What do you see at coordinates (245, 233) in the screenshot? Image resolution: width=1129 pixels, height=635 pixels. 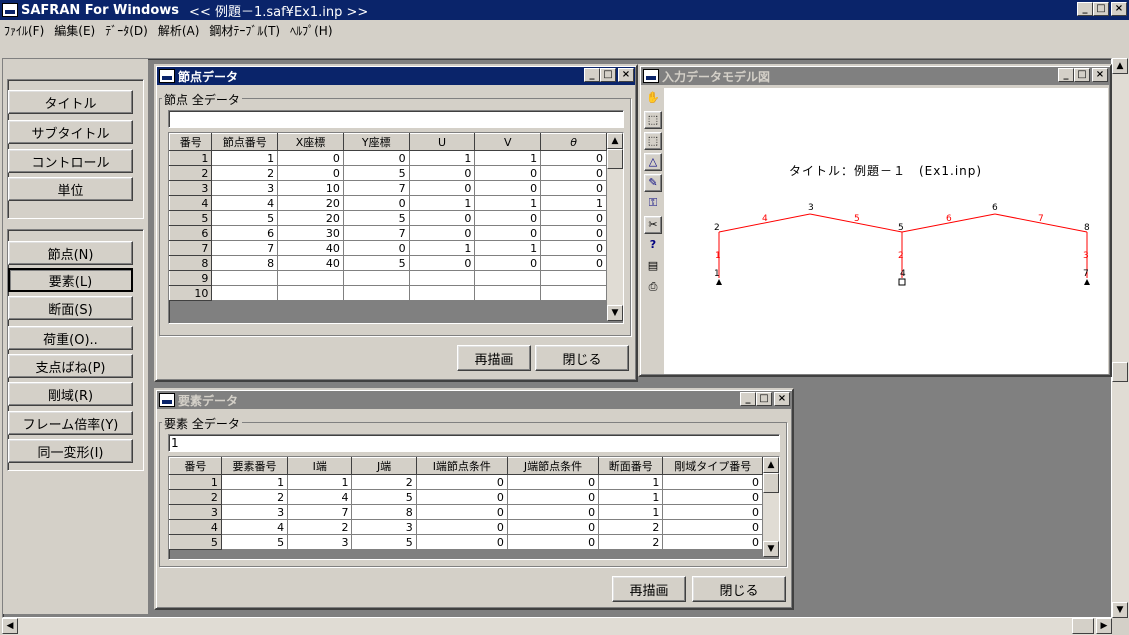 I see `table-cell: 6` at bounding box center [245, 233].